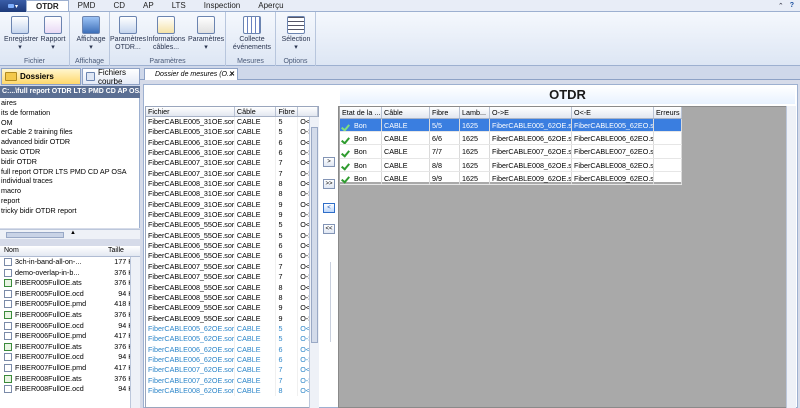 This screenshot has width=800, height=408. I want to click on tab-pmd: PMD, so click(87, 5).